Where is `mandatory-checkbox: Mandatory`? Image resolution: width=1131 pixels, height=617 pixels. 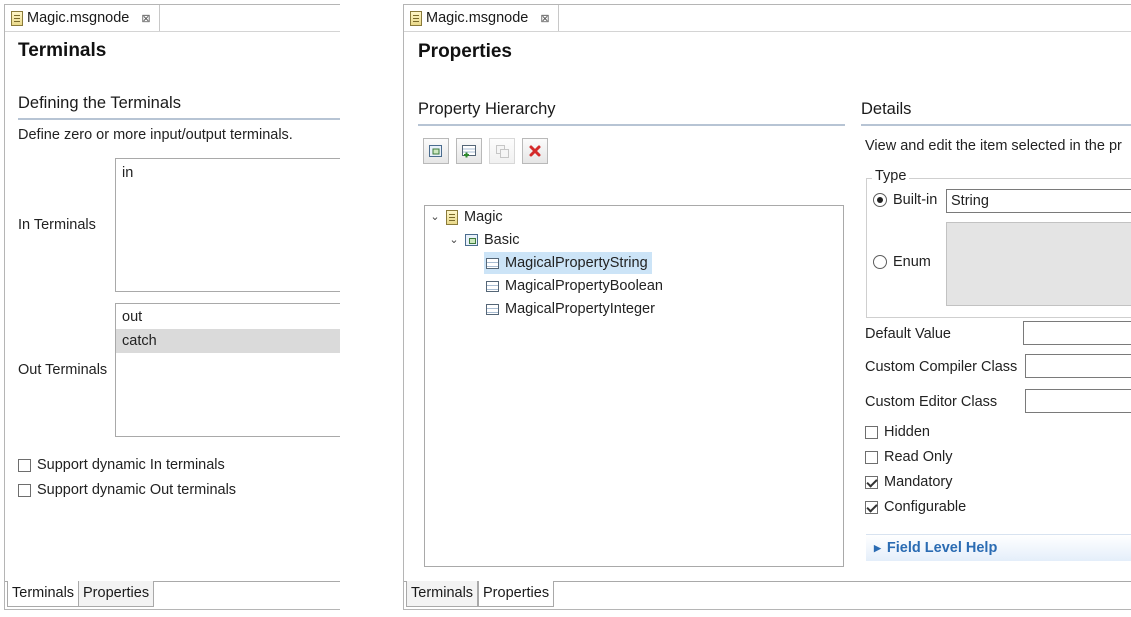
mandatory-checkbox: Mandatory is located at coordinates (909, 482).